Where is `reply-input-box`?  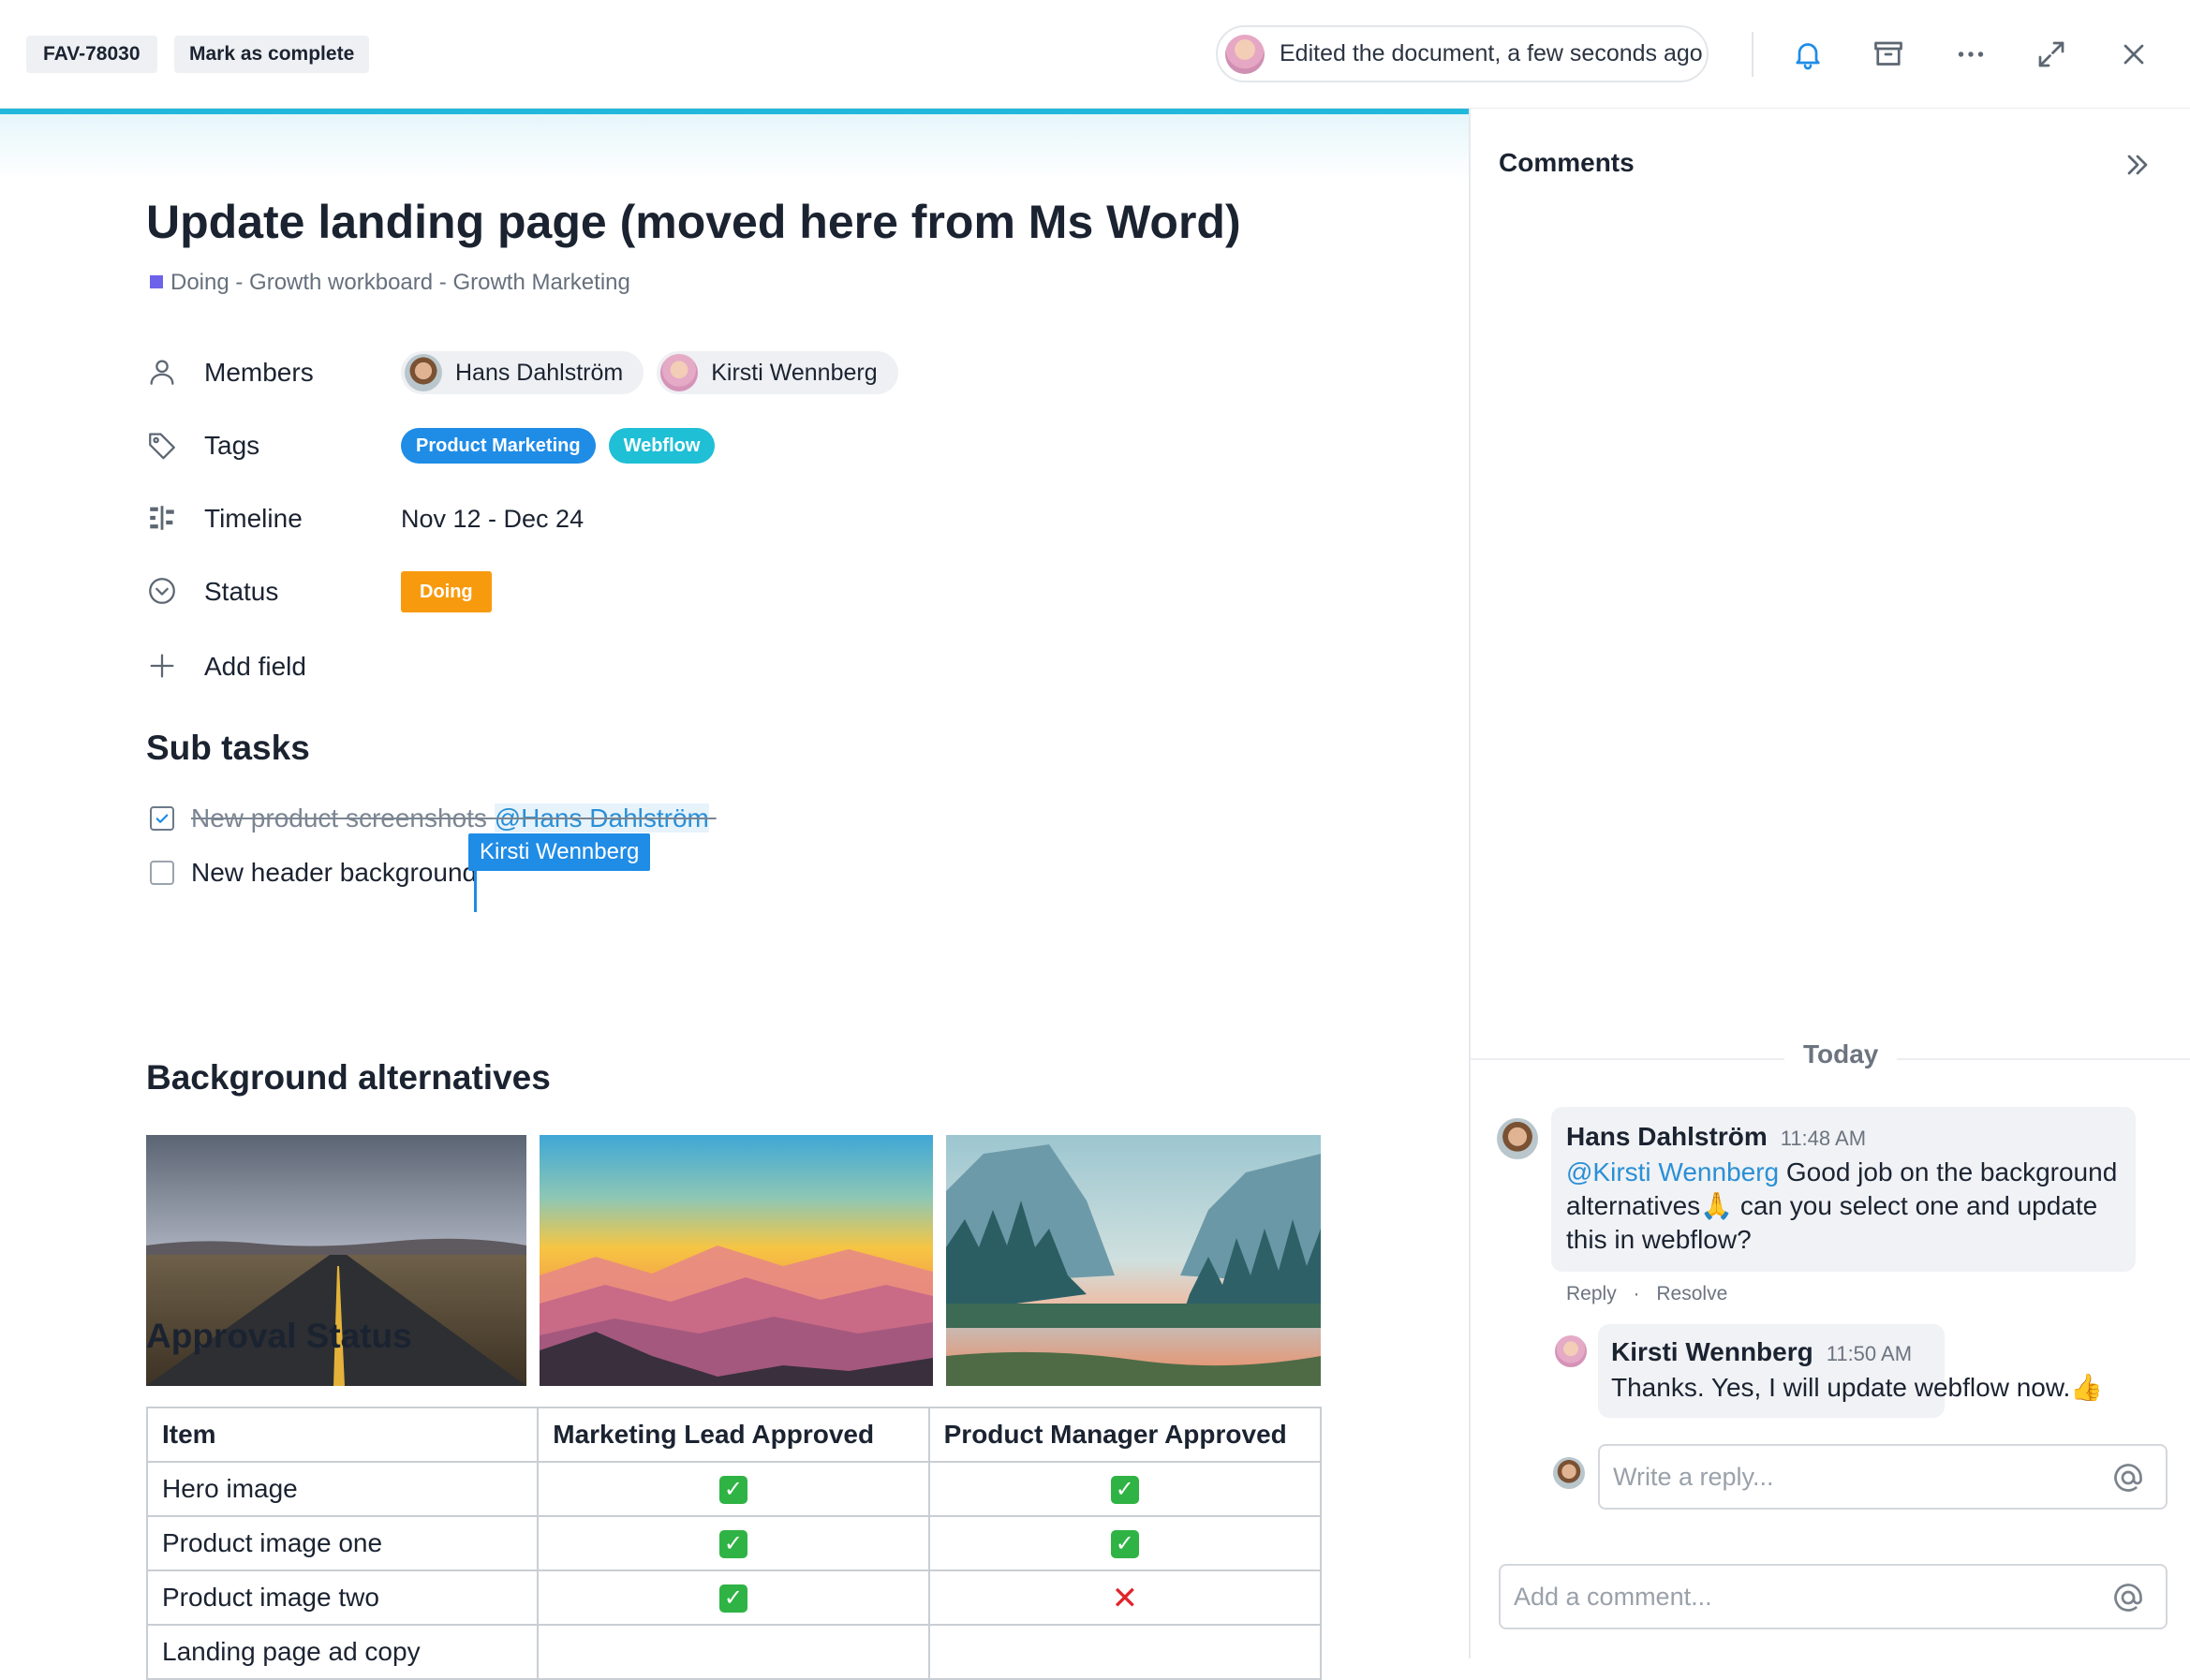
reply-input-box is located at coordinates (1883, 1477).